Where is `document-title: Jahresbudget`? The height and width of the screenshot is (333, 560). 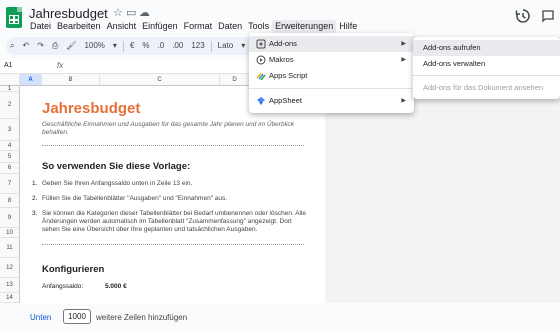 document-title: Jahresbudget is located at coordinates (68, 13).